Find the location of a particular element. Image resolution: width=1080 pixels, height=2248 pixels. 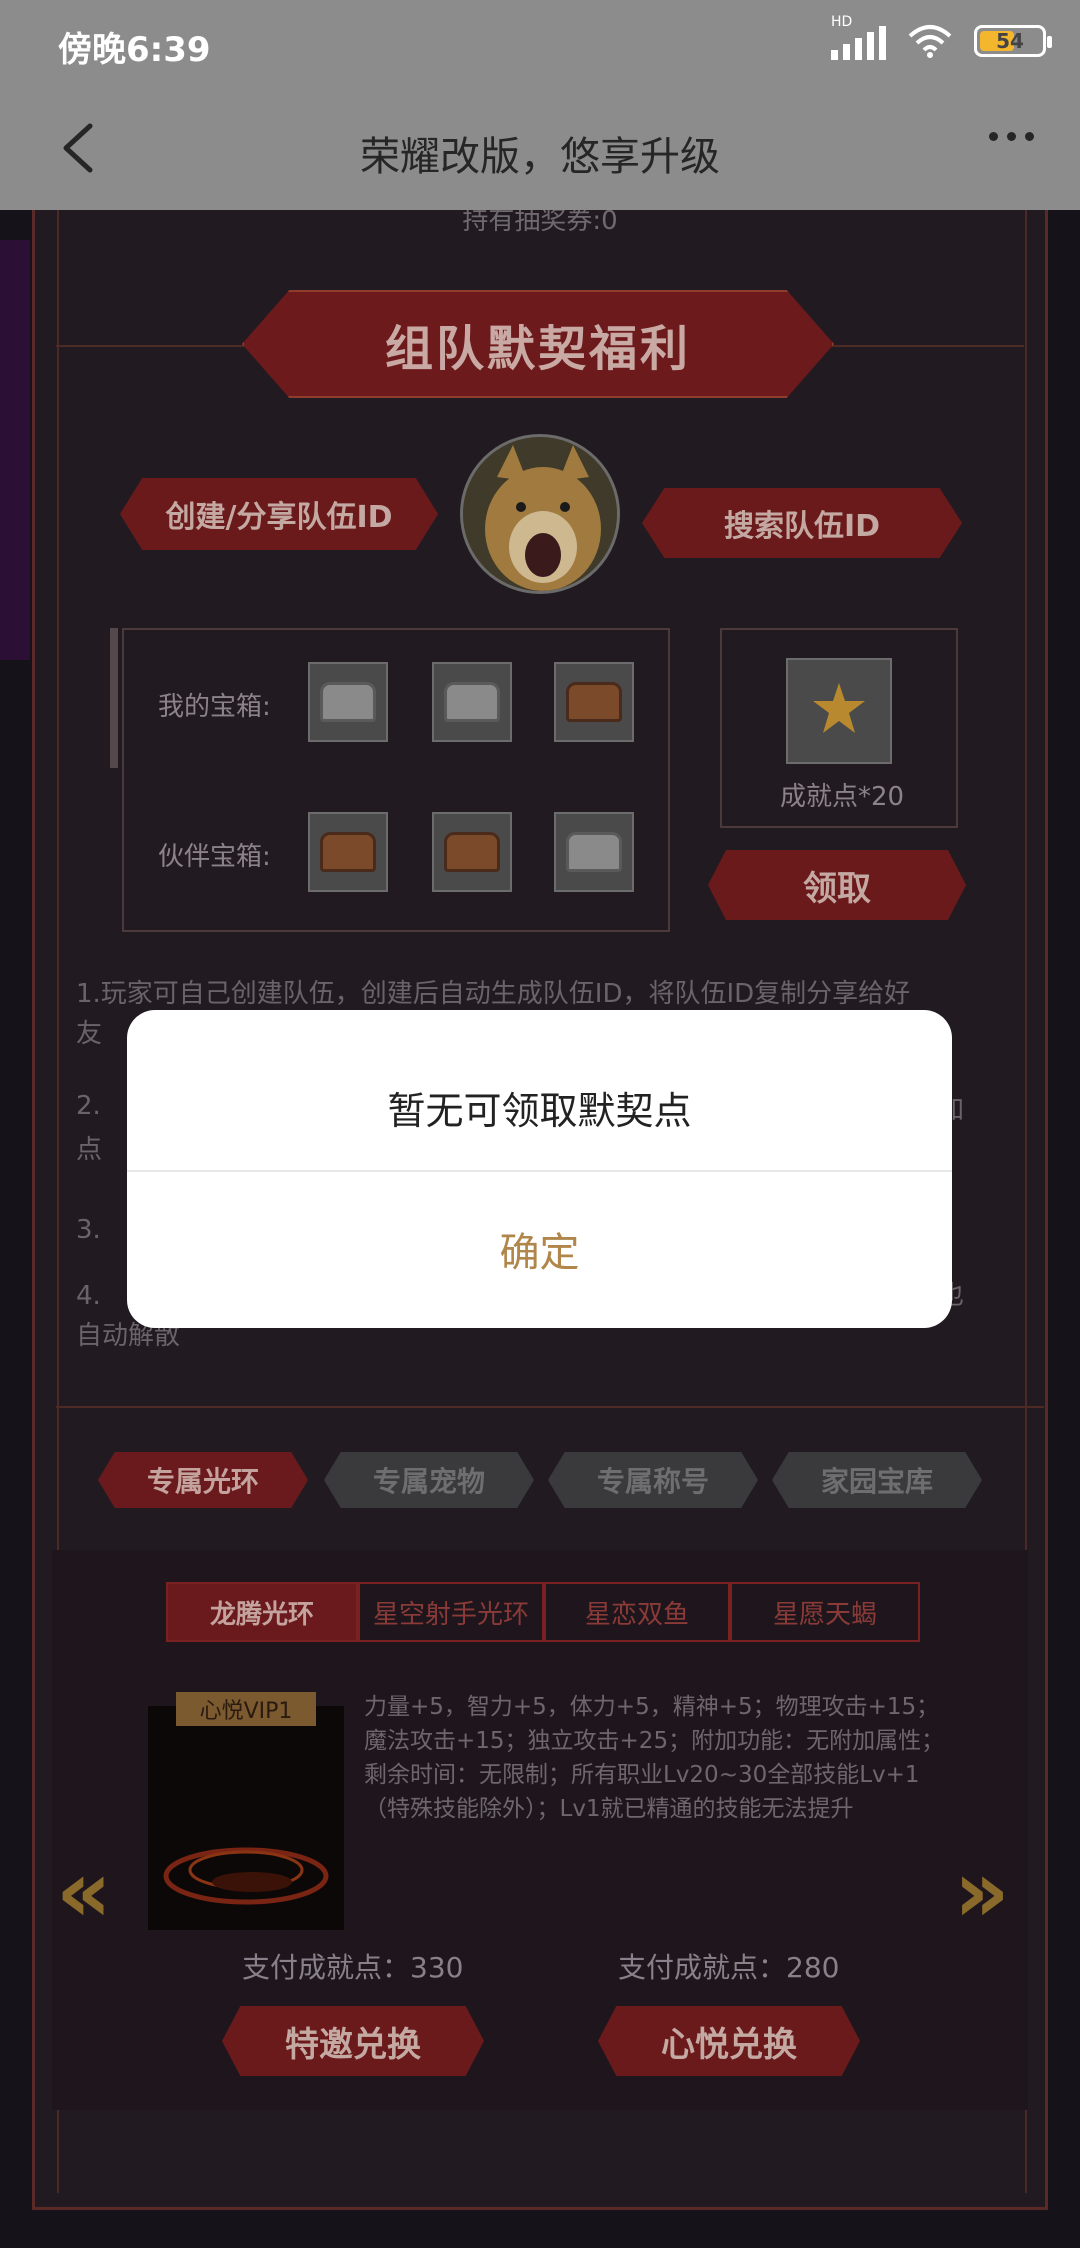

pay-cost-right: 支付成就点：280 is located at coordinates (729, 1967).